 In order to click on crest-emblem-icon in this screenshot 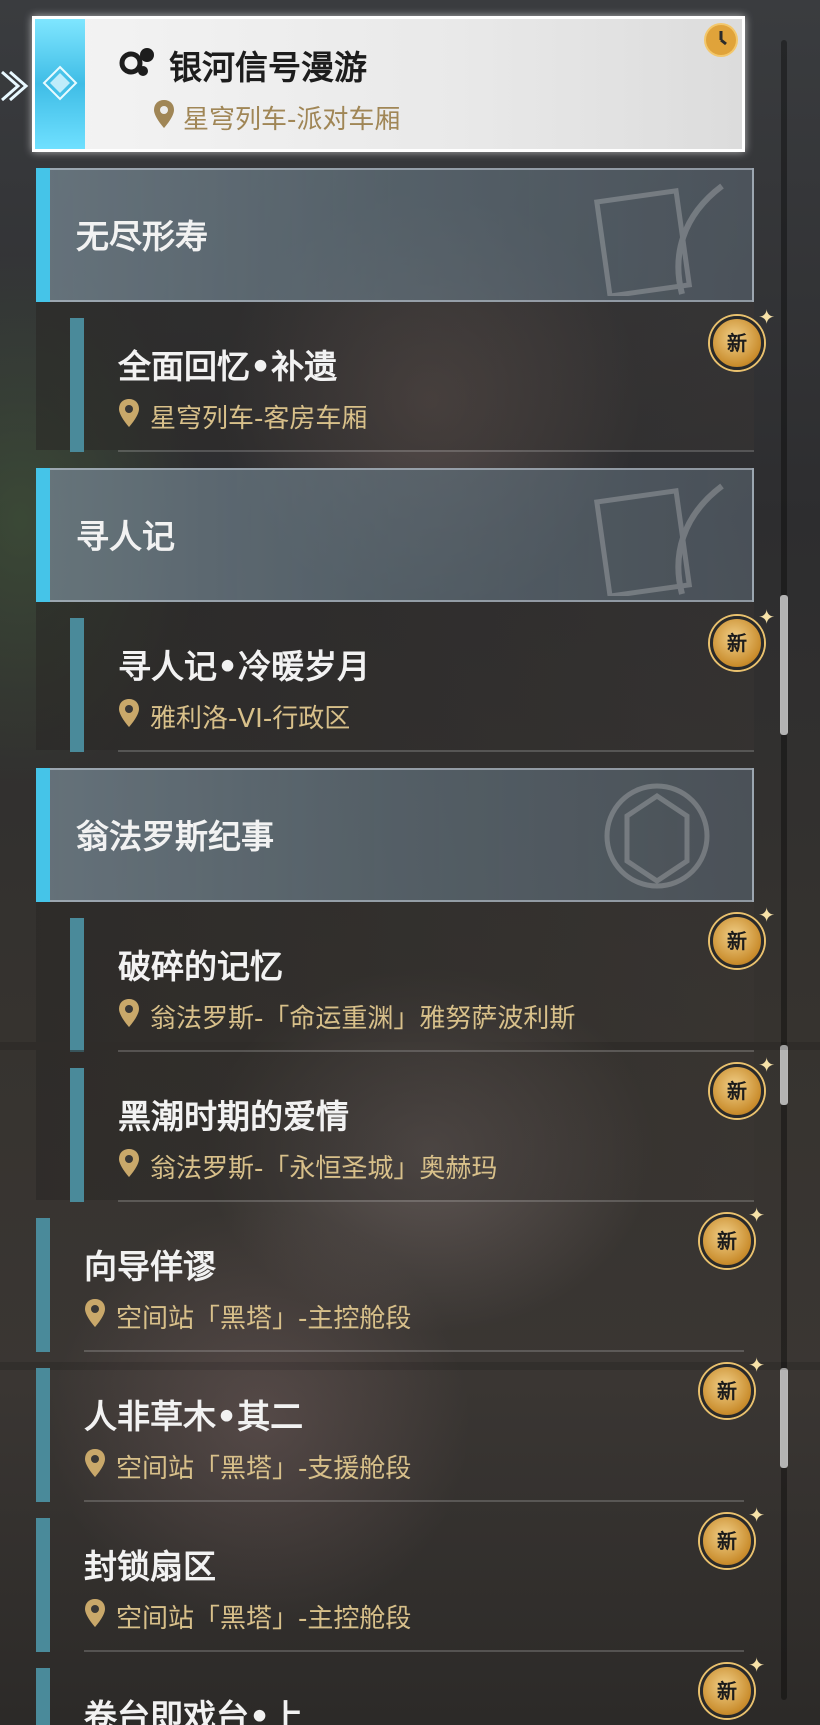, I will do `click(657, 836)`.